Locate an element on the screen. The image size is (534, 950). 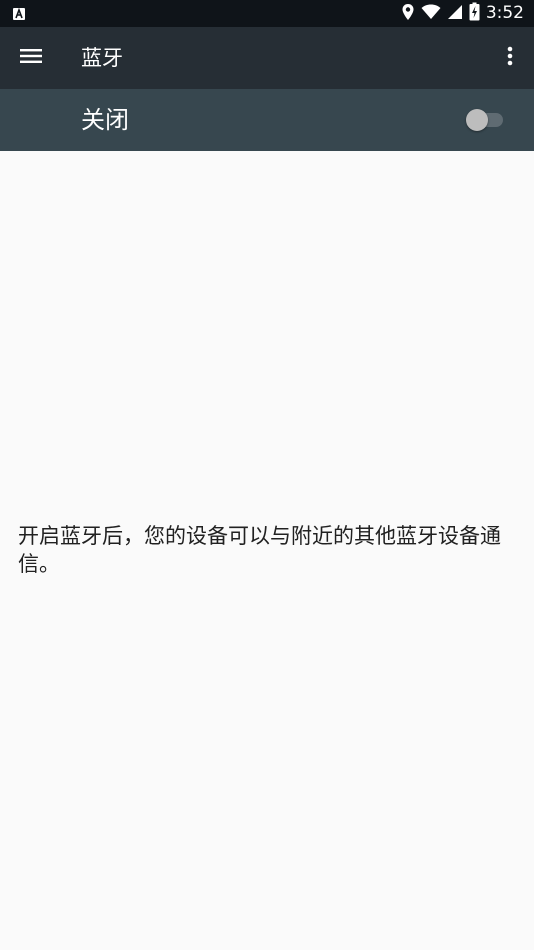
toggle-thumb is located at coordinates (477, 120).